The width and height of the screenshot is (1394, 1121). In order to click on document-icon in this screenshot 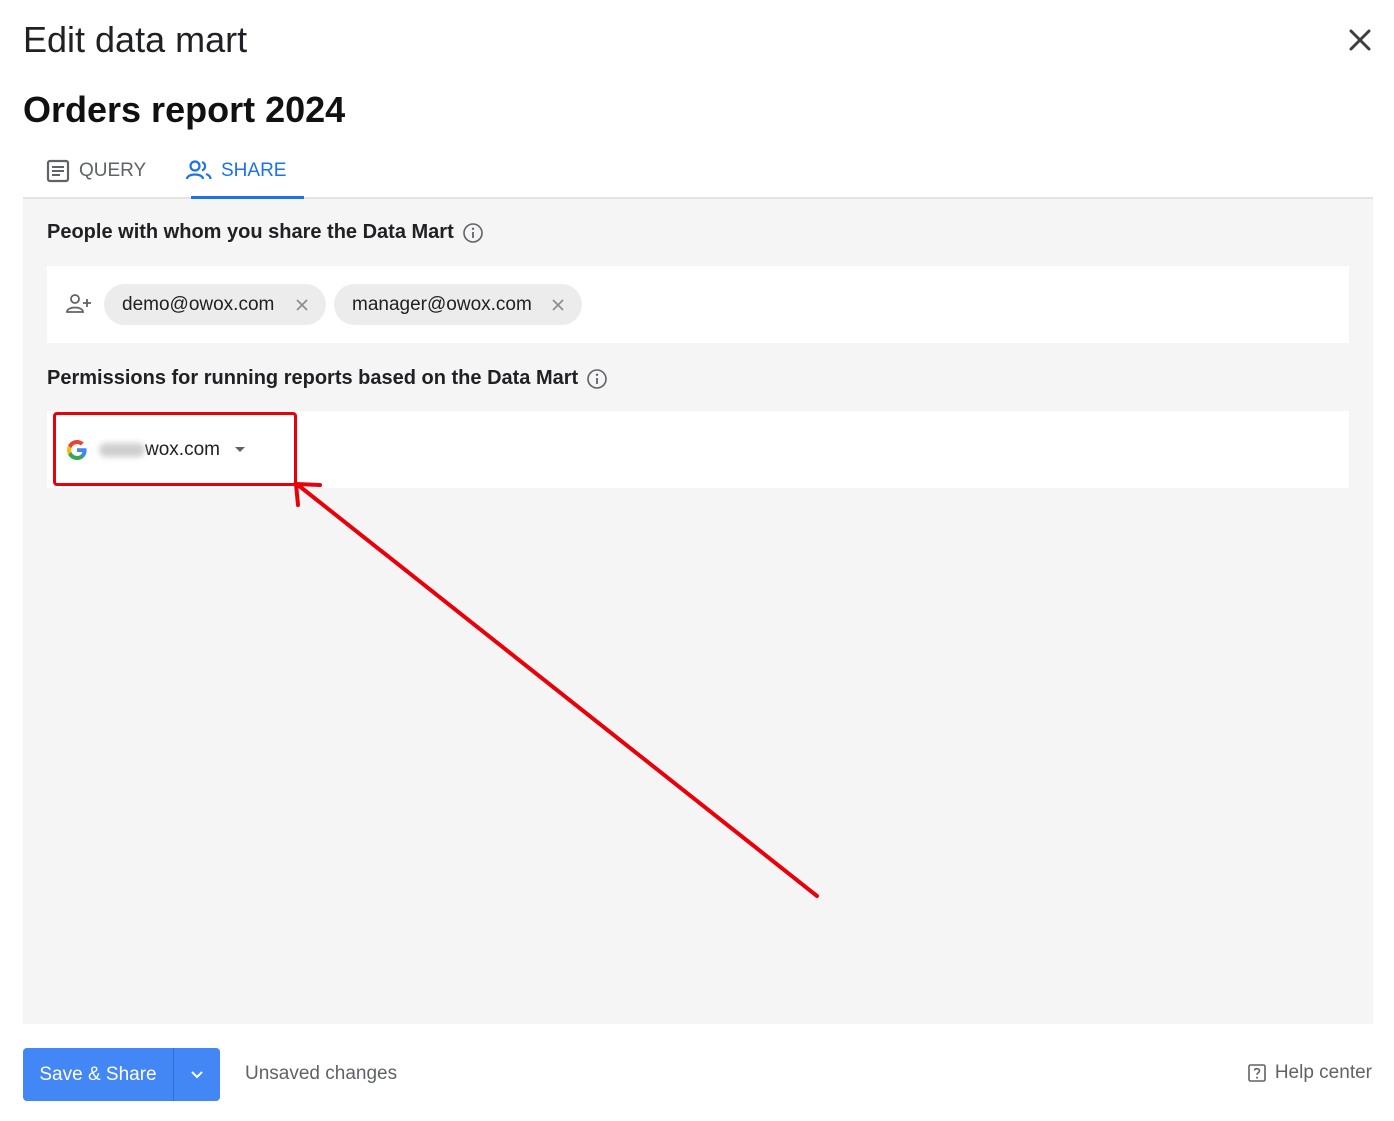, I will do `click(58, 170)`.